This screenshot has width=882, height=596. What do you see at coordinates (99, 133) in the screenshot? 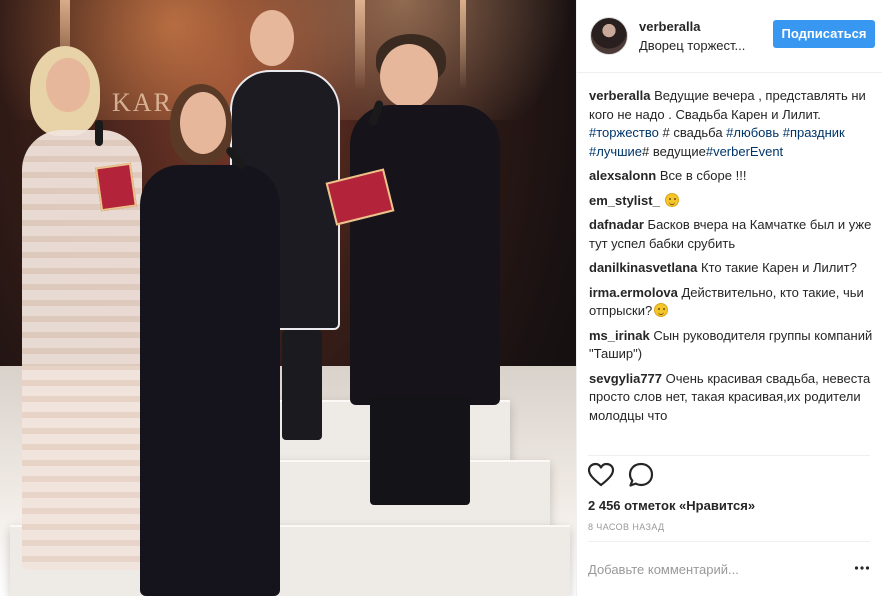
I see `microphone` at bounding box center [99, 133].